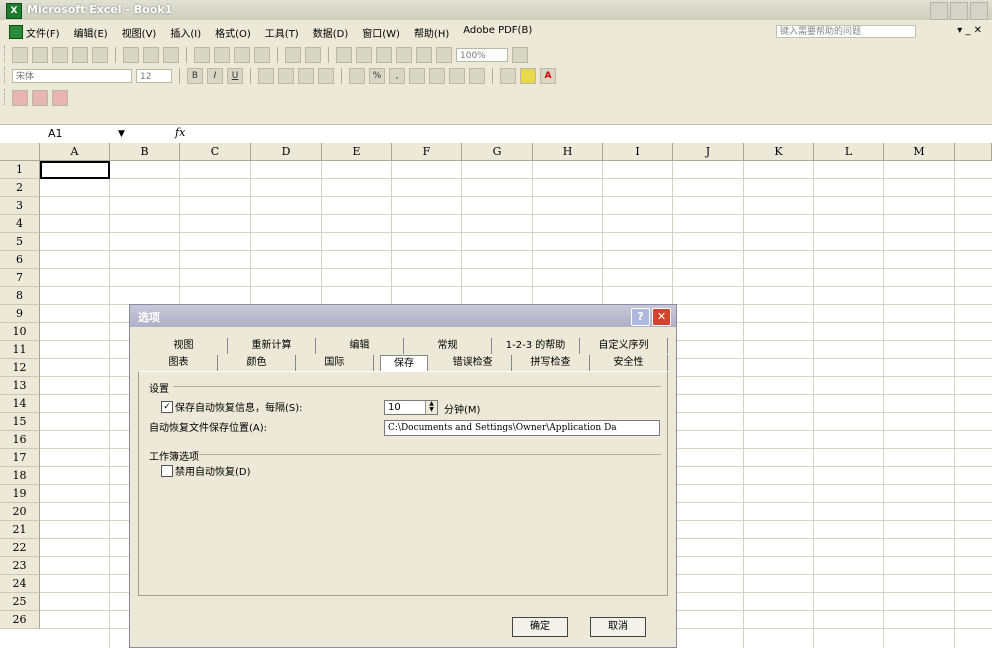 This screenshot has width=992, height=648. What do you see at coordinates (306, 76) in the screenshot?
I see `align-right-icon` at bounding box center [306, 76].